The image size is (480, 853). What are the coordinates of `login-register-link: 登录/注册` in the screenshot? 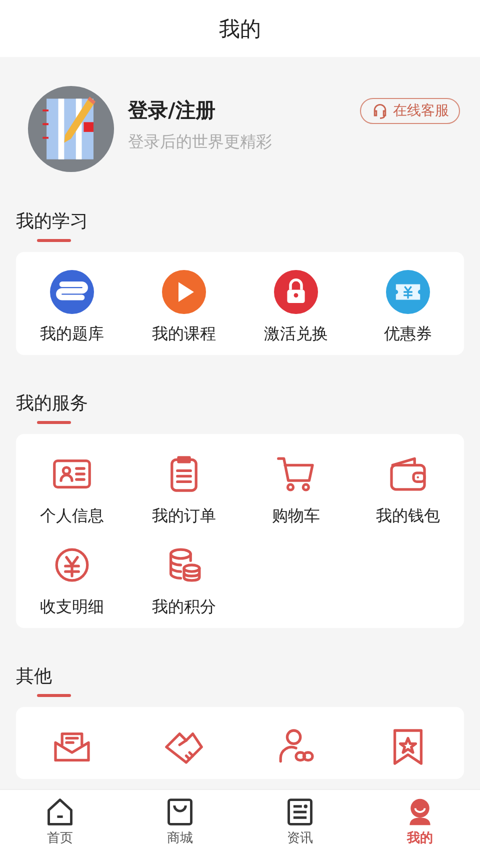 It's located at (244, 110).